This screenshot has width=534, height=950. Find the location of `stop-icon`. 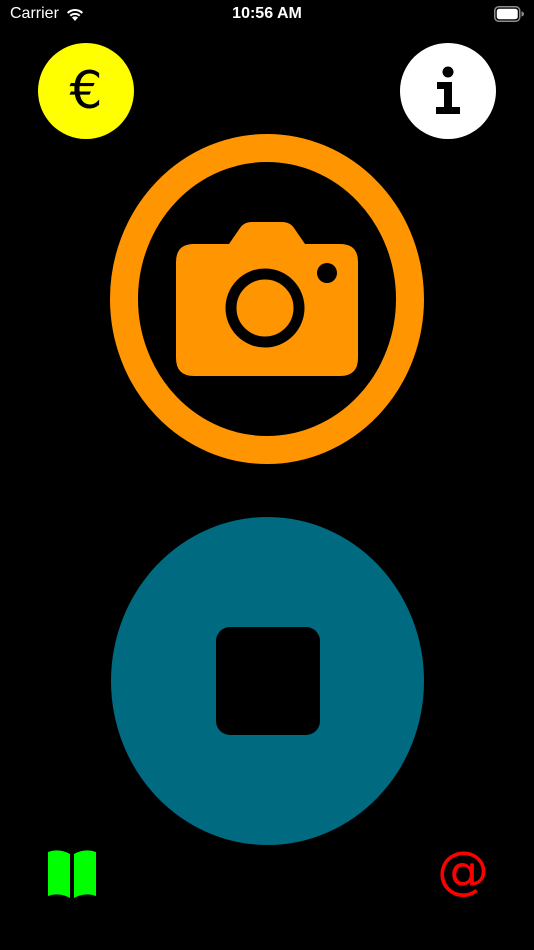

stop-icon is located at coordinates (267, 681).